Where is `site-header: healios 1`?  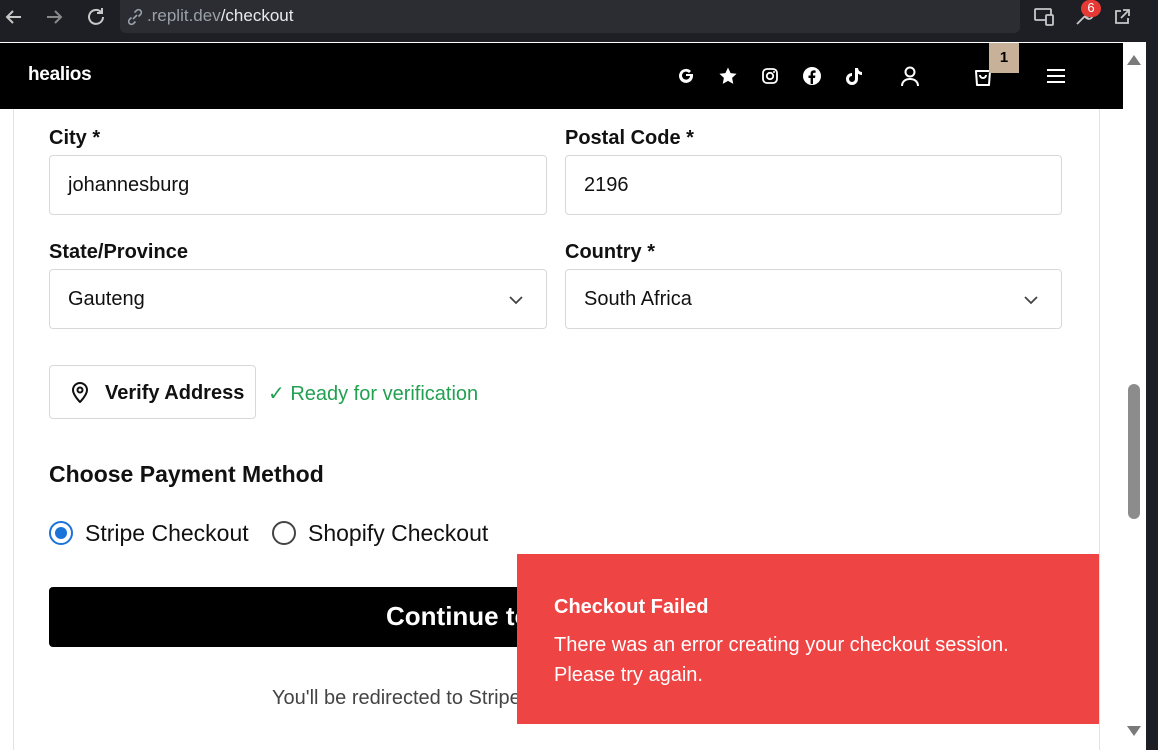
site-header: healios 1 is located at coordinates (561, 76).